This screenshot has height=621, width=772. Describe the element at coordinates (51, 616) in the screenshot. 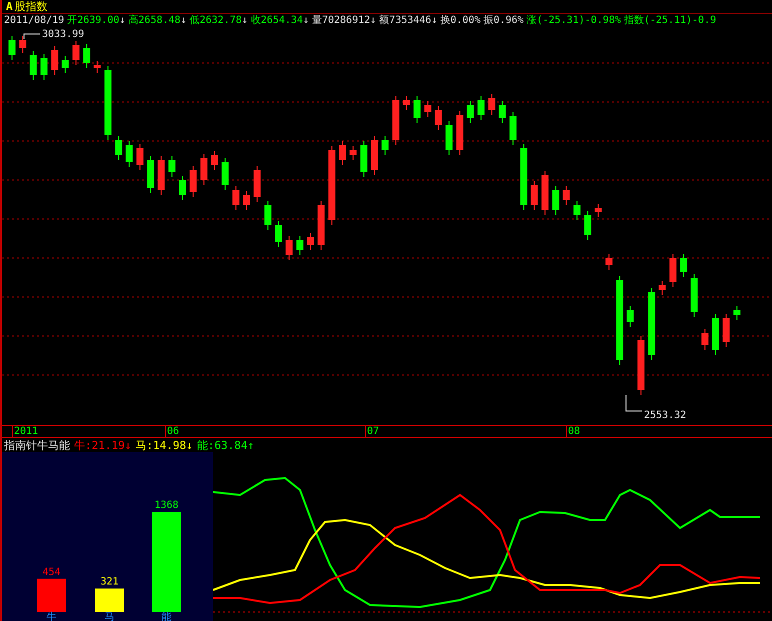

I see `bar-category-label: 牛` at that location.